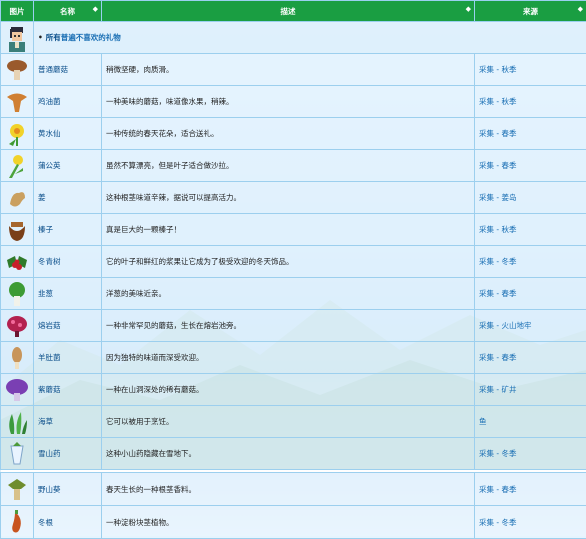 The height and width of the screenshot is (539, 586). I want to click on magma-cap-icon, so click(17, 326).